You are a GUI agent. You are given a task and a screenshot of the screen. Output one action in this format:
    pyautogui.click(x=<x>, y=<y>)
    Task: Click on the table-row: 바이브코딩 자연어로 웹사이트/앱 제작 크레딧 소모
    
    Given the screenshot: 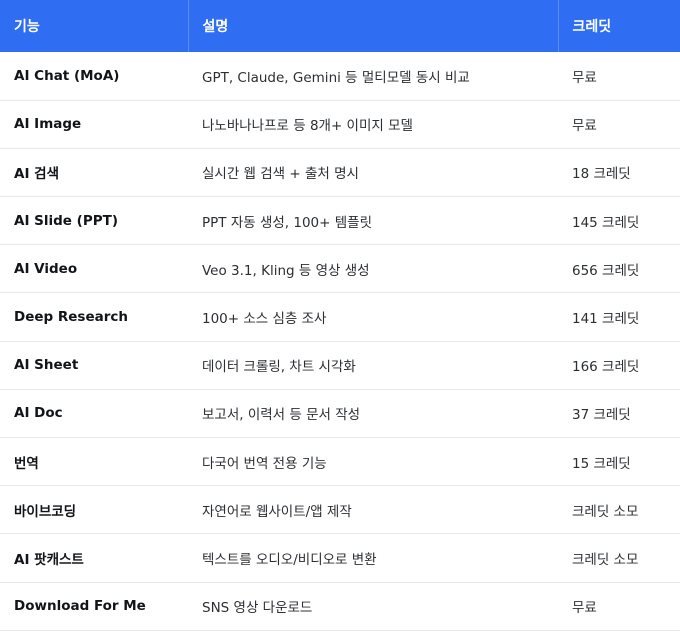 What is the action you would take?
    pyautogui.click(x=340, y=510)
    